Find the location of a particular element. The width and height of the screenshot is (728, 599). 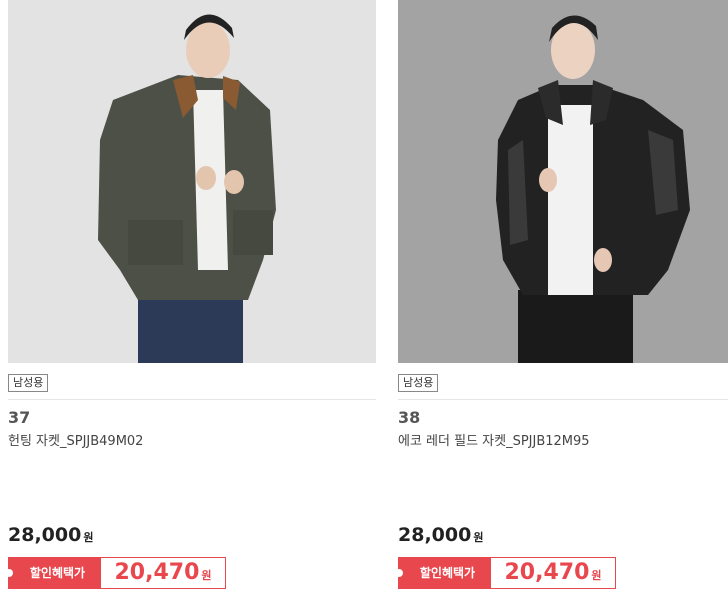

product-name: 에코 레더 필드 자켓_SPJJB12M95 is located at coordinates (494, 439).